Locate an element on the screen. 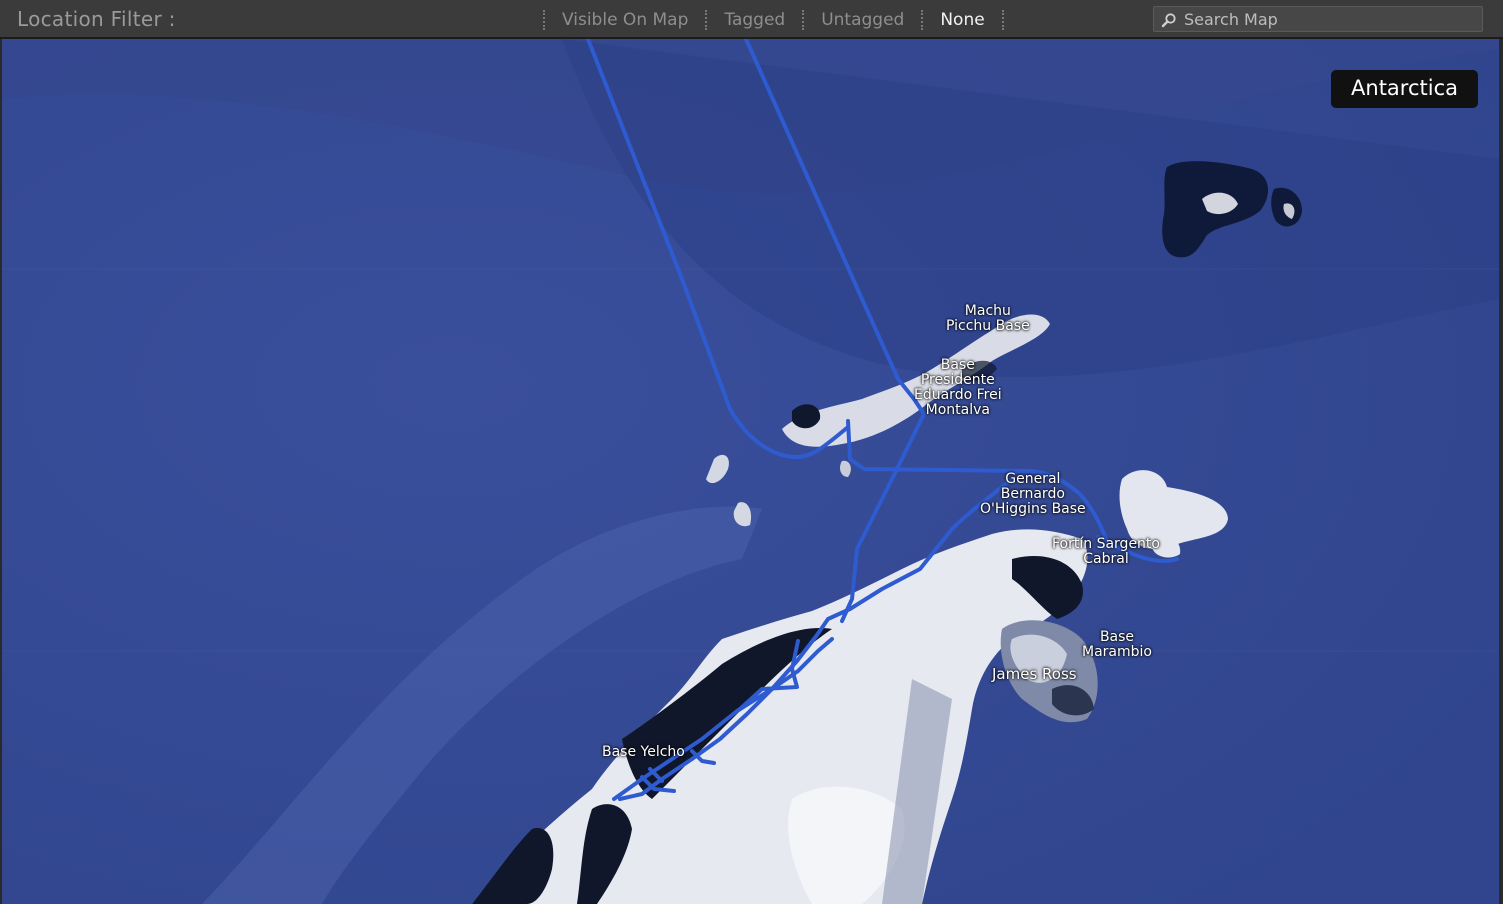 This screenshot has width=1503, height=904. filter-none: None is located at coordinates (962, 20).